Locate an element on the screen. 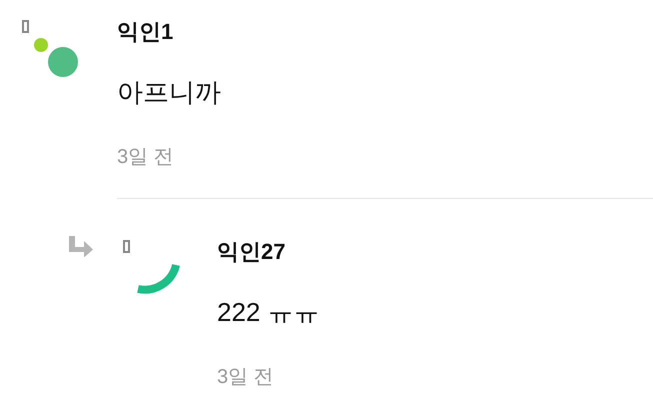  comment-text: 222 ㅠㅠ is located at coordinates (268, 312).